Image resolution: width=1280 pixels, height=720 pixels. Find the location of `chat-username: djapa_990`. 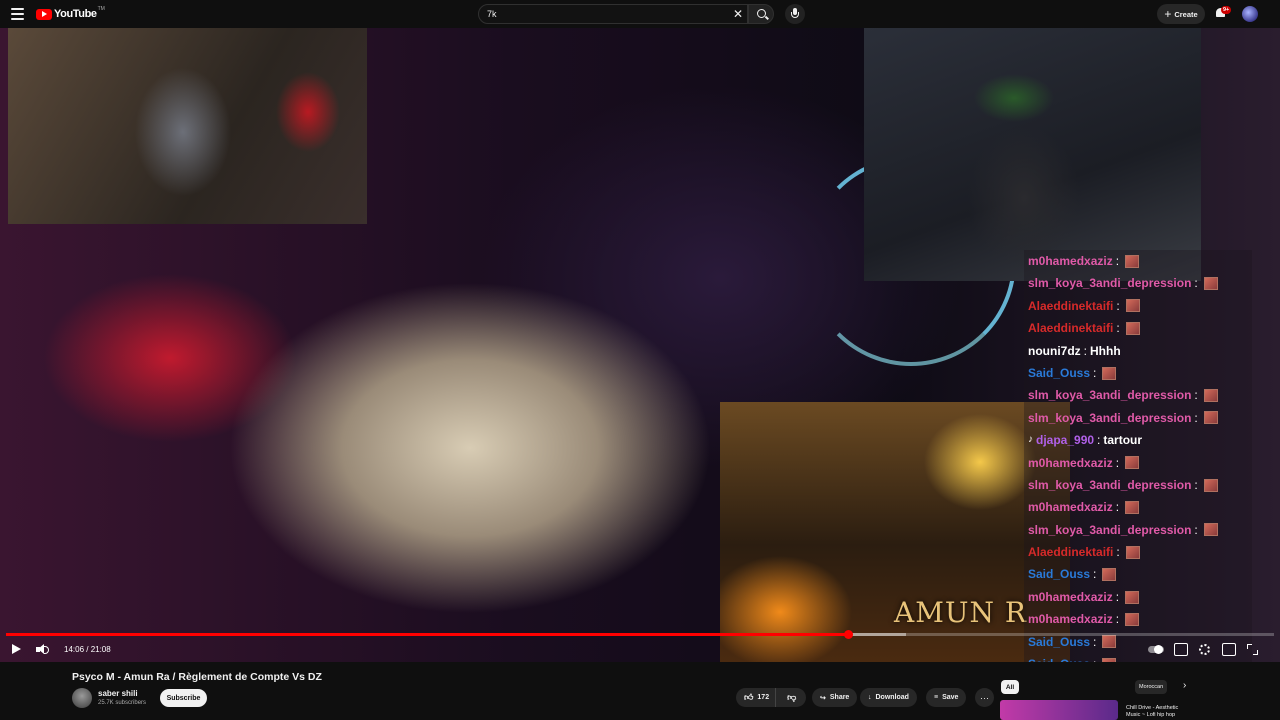

chat-username: djapa_990 is located at coordinates (1065, 440).